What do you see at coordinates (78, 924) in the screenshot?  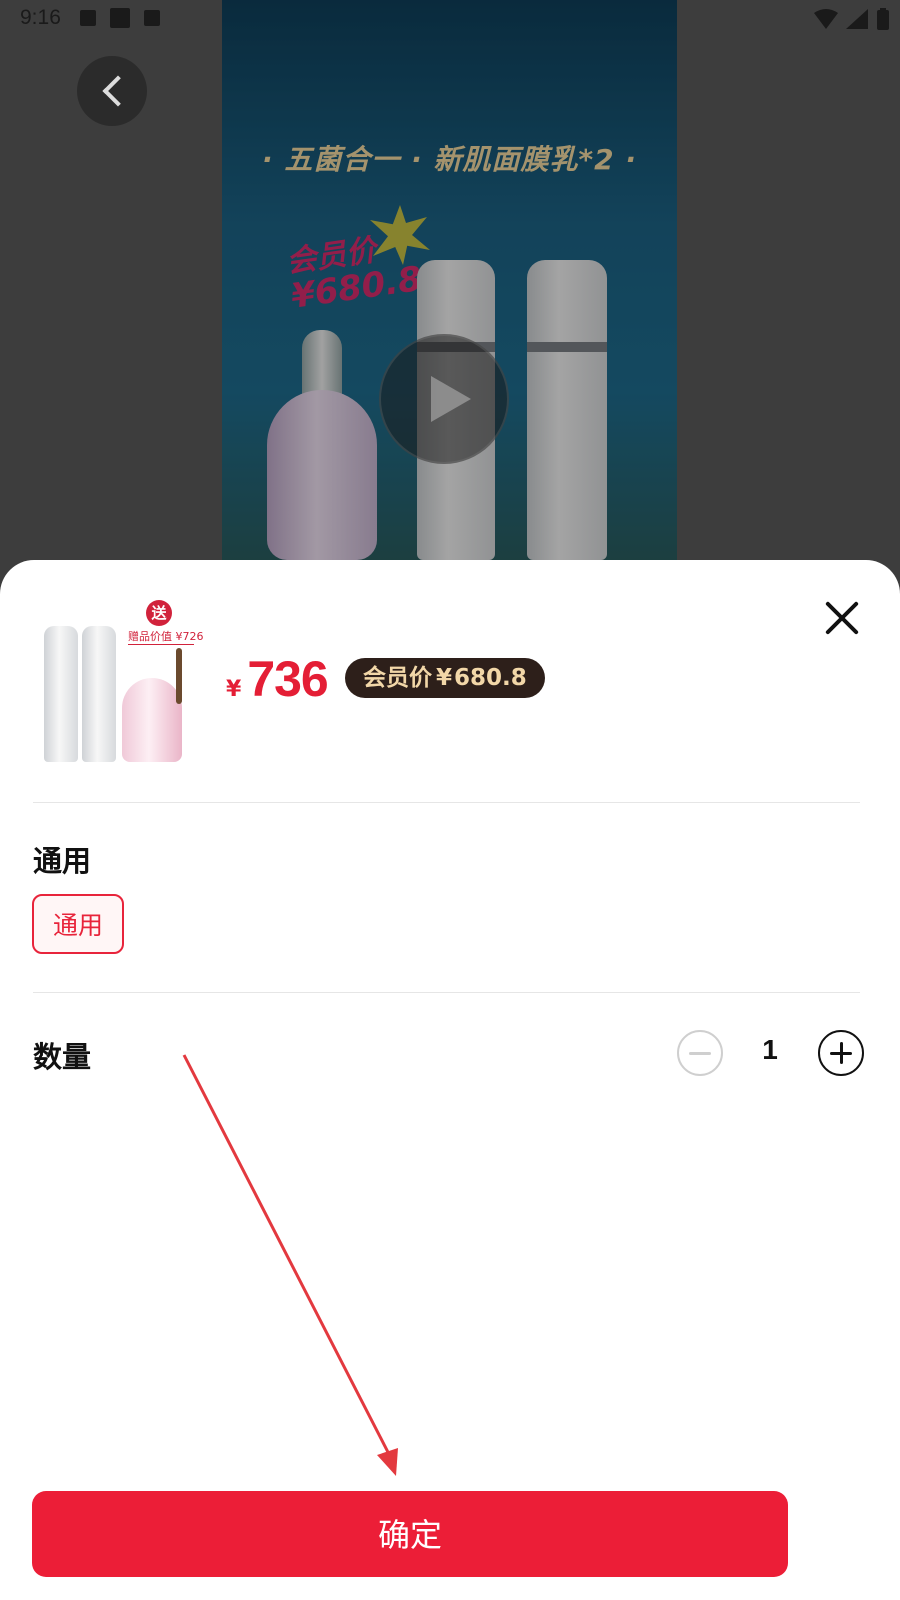 I see `spec-option-chip: 通用` at bounding box center [78, 924].